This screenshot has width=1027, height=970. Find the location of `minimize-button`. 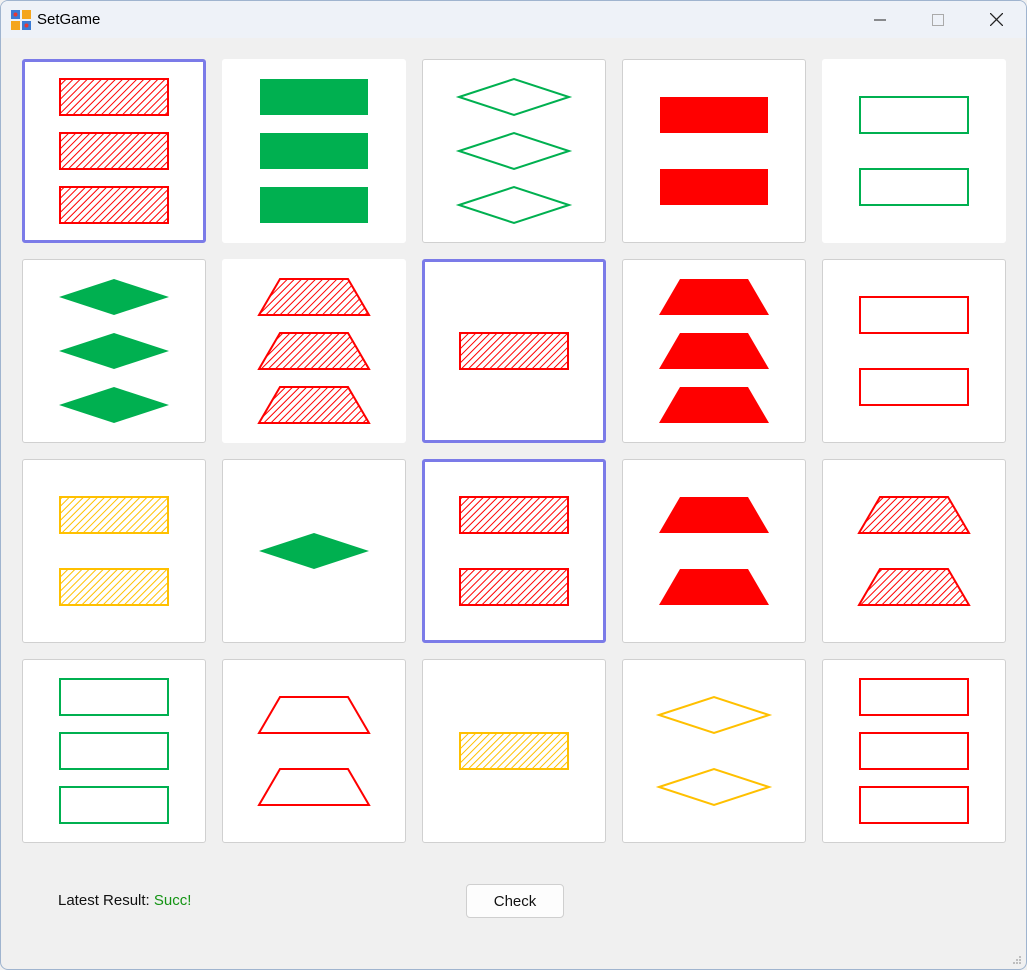

minimize-button is located at coordinates (880, 19).